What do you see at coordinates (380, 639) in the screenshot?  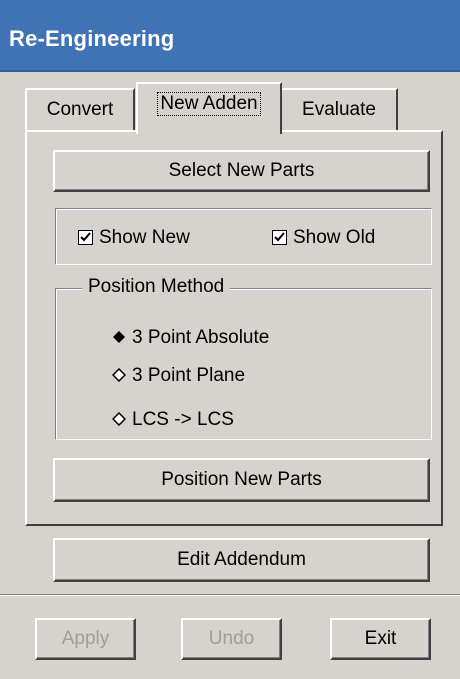 I see `exit-button: Exit` at bounding box center [380, 639].